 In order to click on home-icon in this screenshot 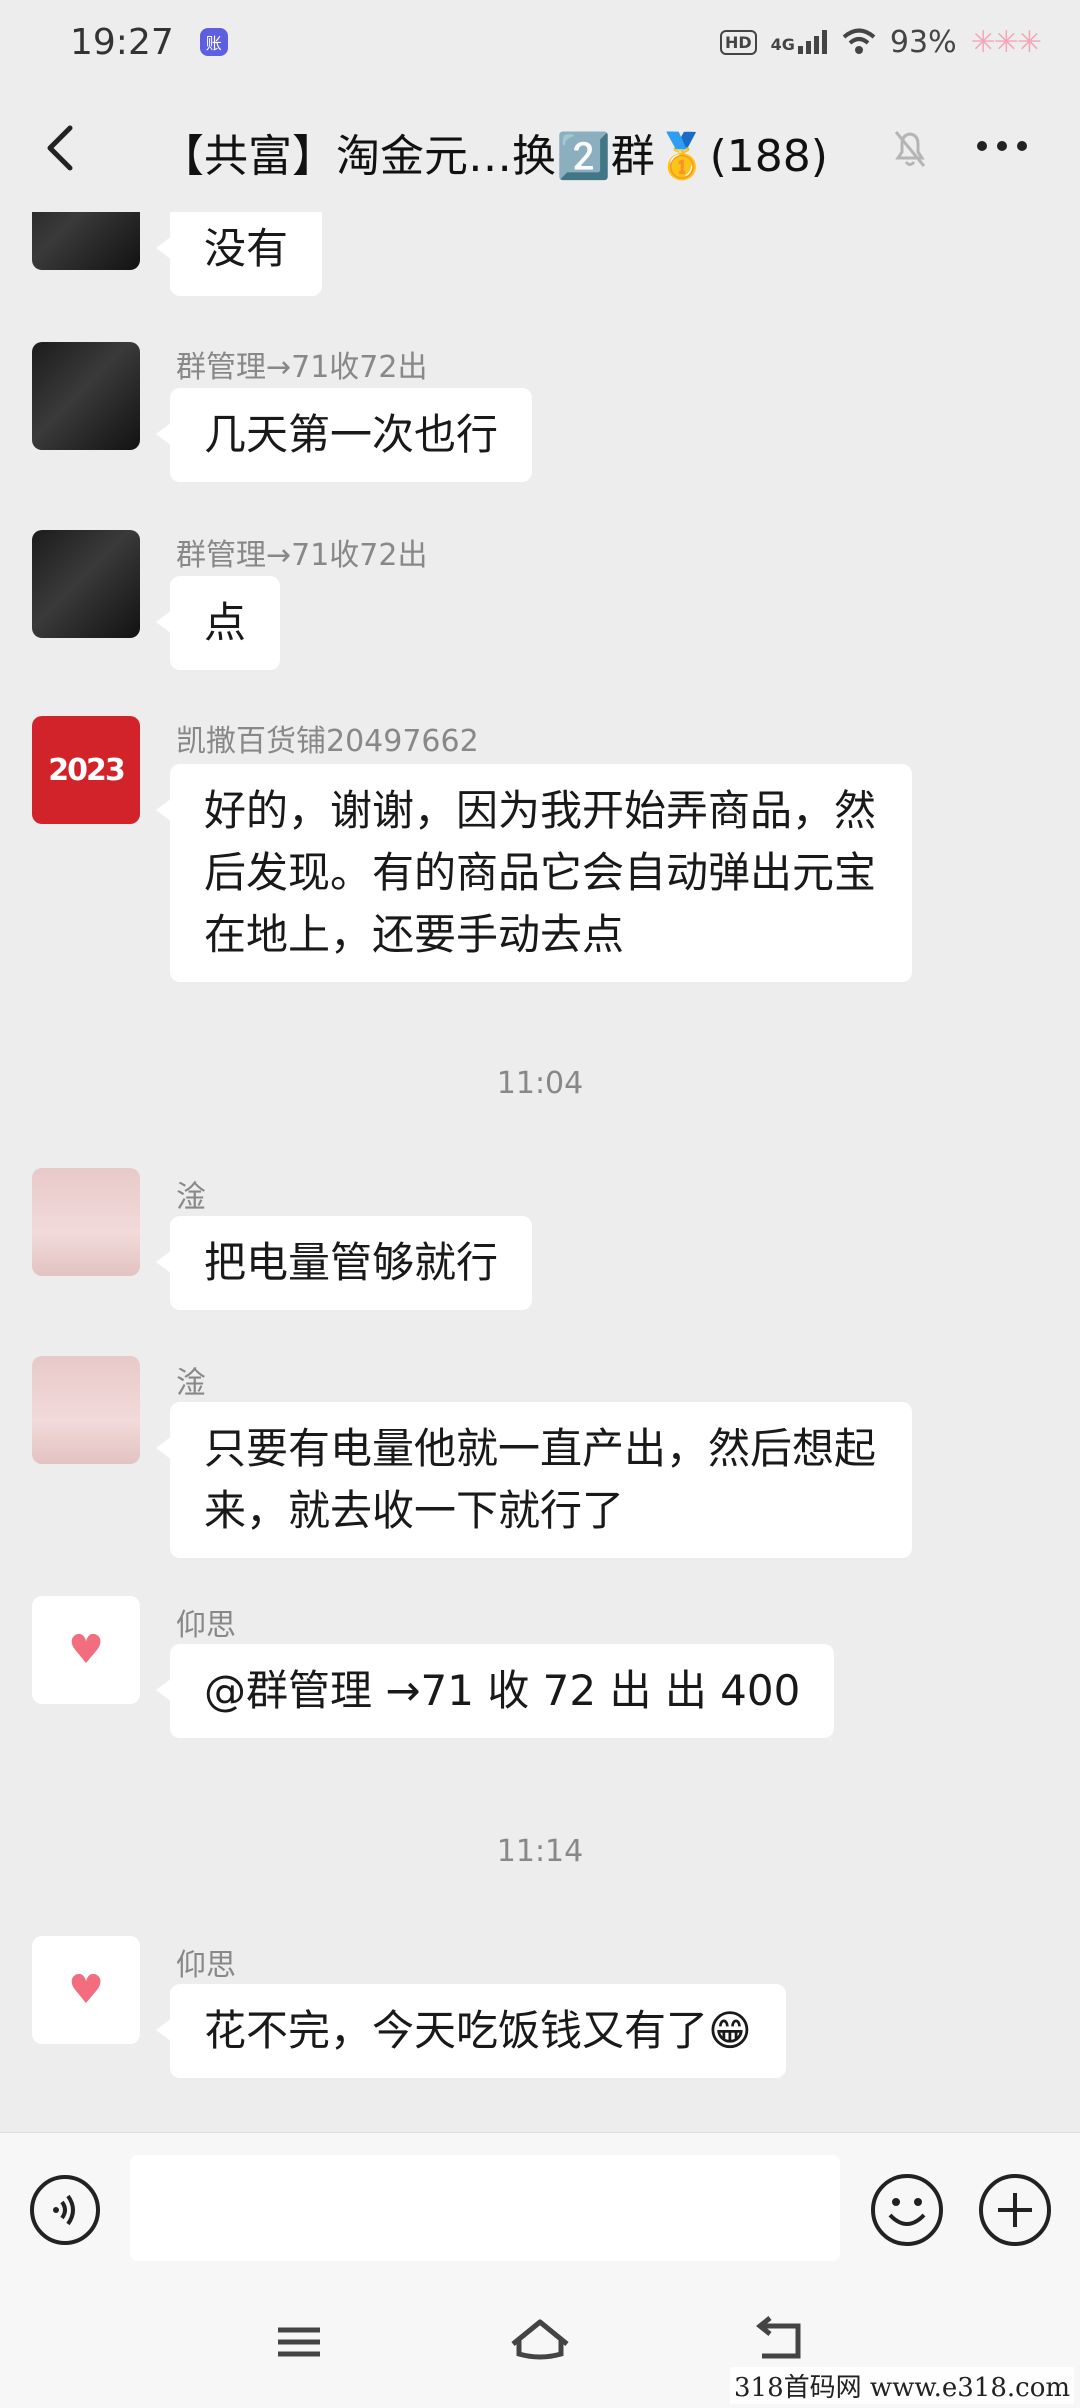, I will do `click(540, 2342)`.